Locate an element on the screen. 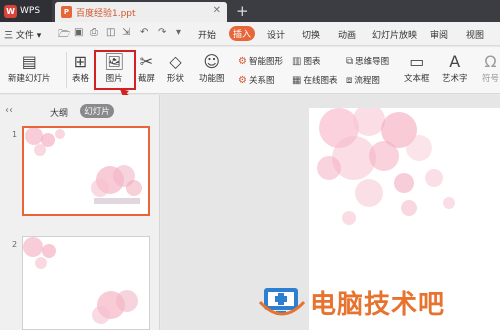 The height and width of the screenshot is (330, 500). slide-number-1: 1 is located at coordinates (15, 134).